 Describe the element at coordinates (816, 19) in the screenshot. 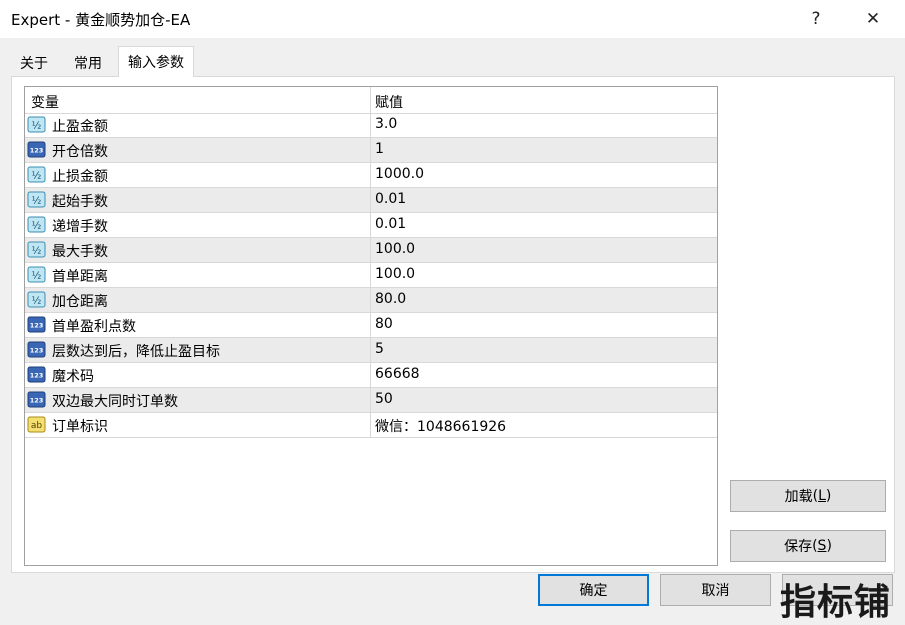

I see `help-button: ?` at that location.